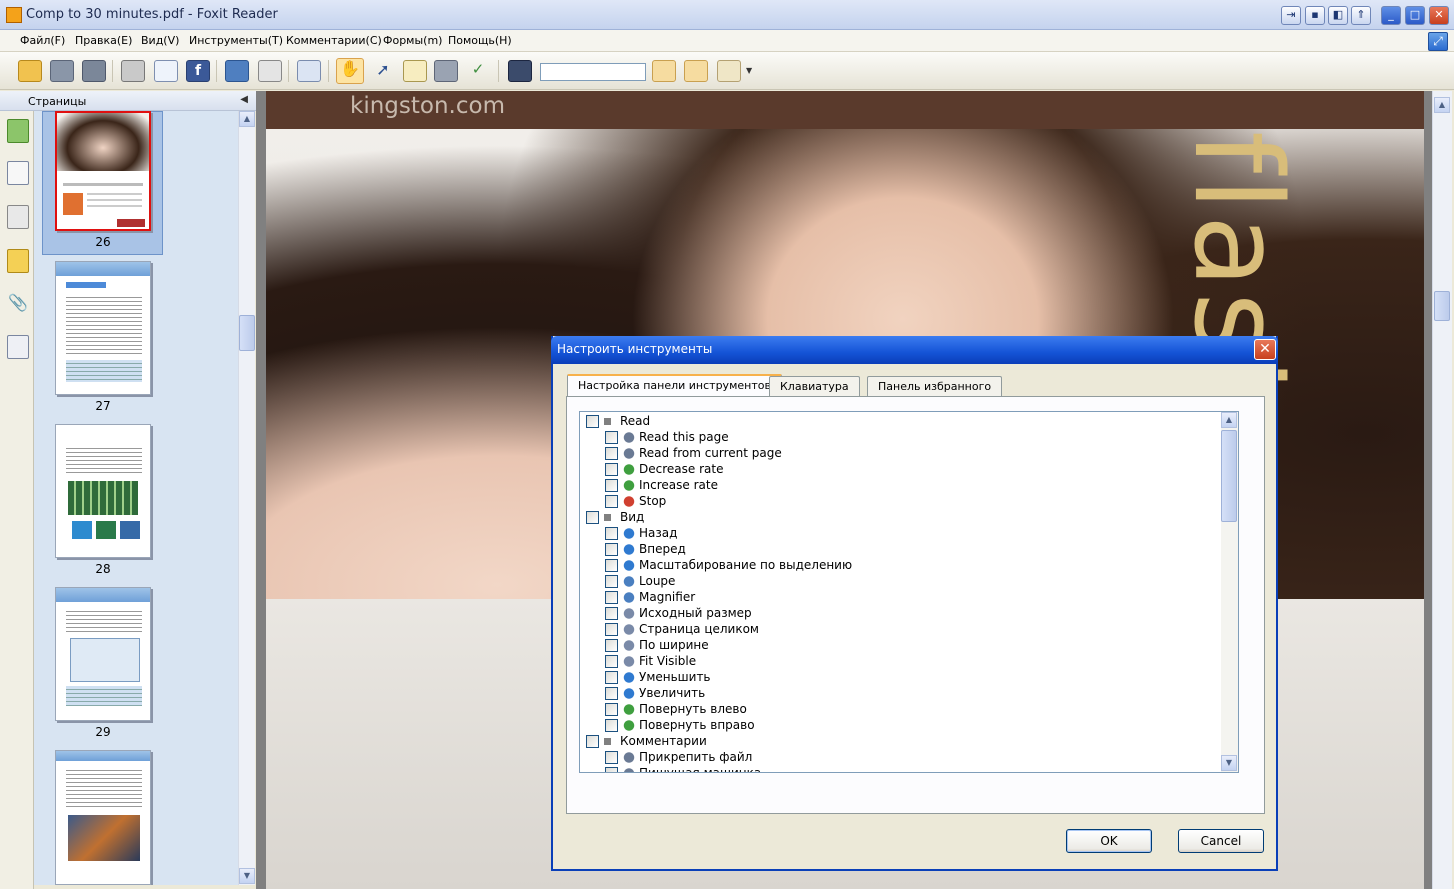 The width and height of the screenshot is (1454, 889). What do you see at coordinates (309, 71) in the screenshot?
I see `layout-icon` at bounding box center [309, 71].